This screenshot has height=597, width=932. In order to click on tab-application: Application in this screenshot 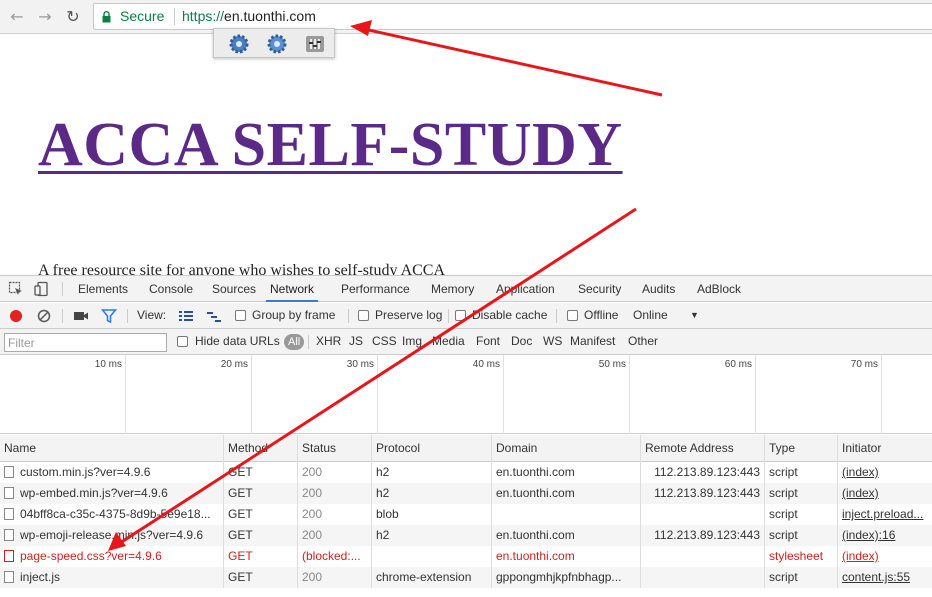, I will do `click(525, 289)`.